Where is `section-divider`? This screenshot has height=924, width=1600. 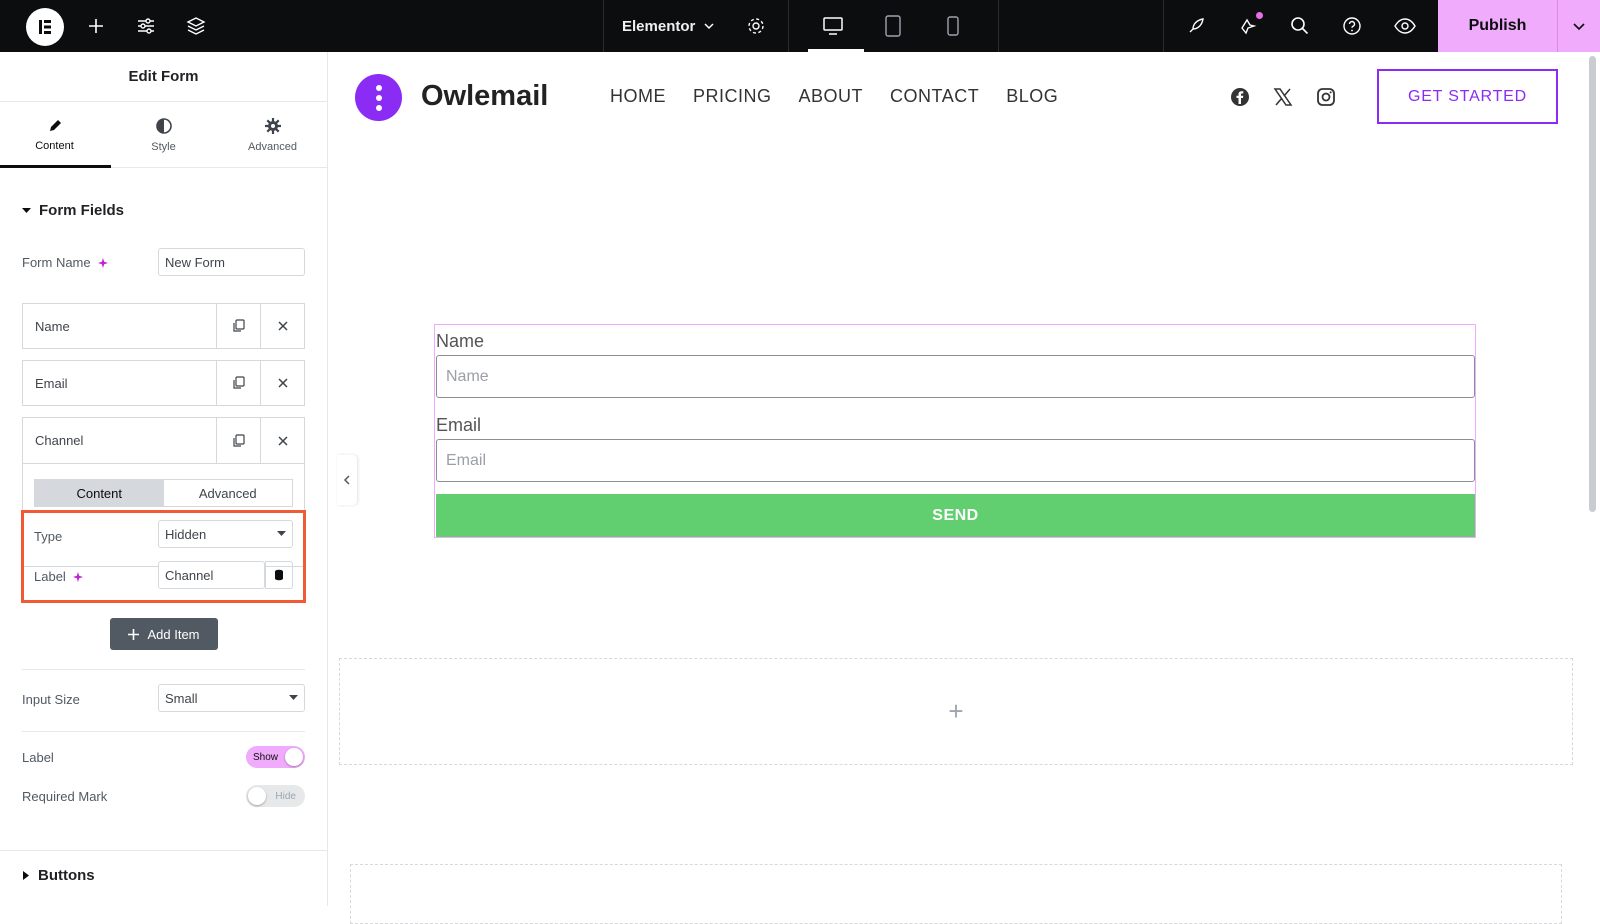 section-divider is located at coordinates (164, 850).